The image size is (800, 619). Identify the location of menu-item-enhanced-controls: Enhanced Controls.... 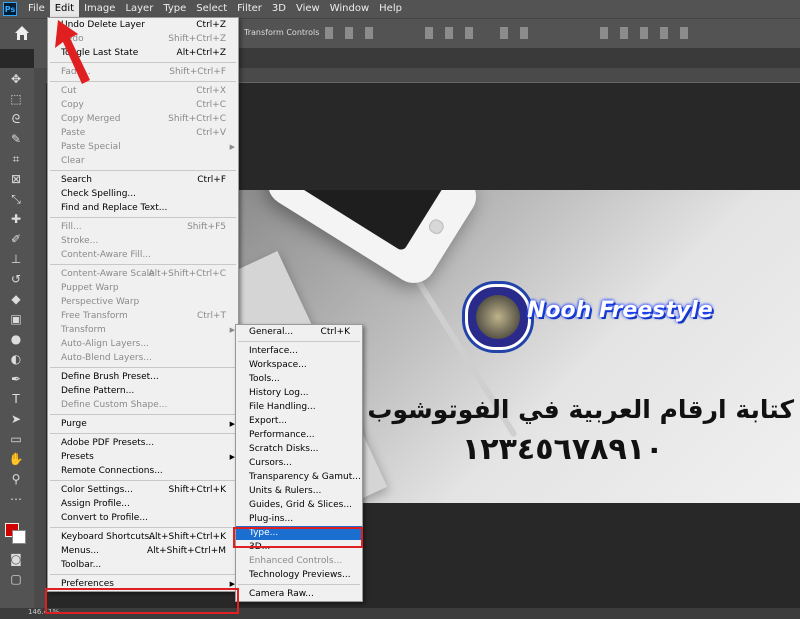
(299, 561).